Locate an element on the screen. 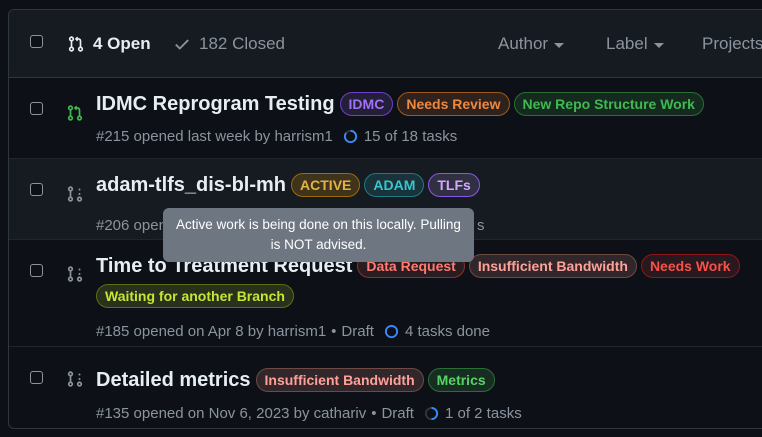 The image size is (762, 437). author-filter-dropdown: Author is located at coordinates (531, 44).